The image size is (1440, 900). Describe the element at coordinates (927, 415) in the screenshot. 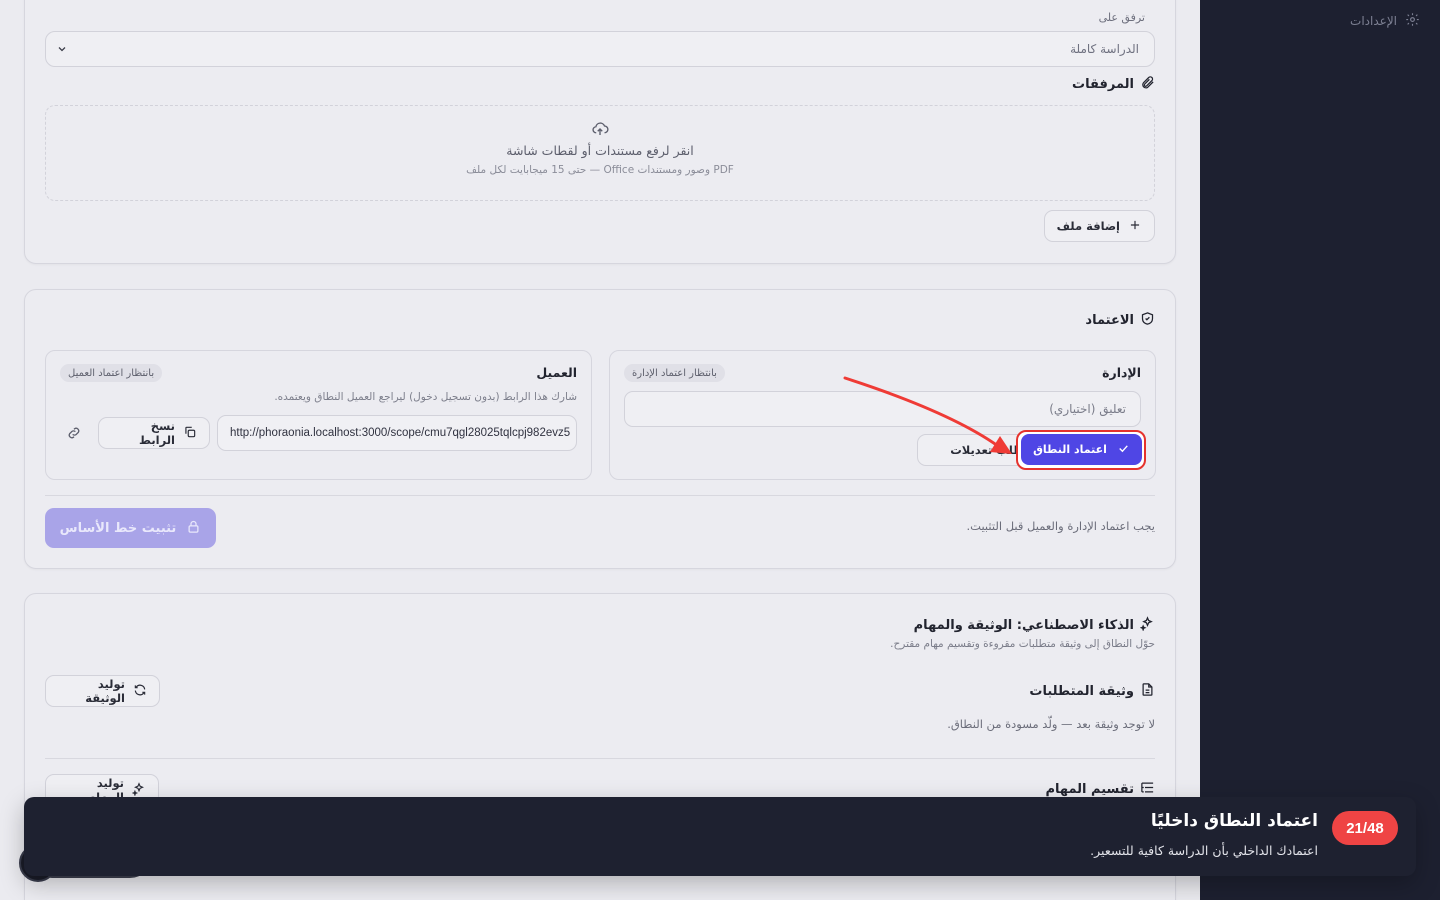

I see `pointer-arrow` at that location.